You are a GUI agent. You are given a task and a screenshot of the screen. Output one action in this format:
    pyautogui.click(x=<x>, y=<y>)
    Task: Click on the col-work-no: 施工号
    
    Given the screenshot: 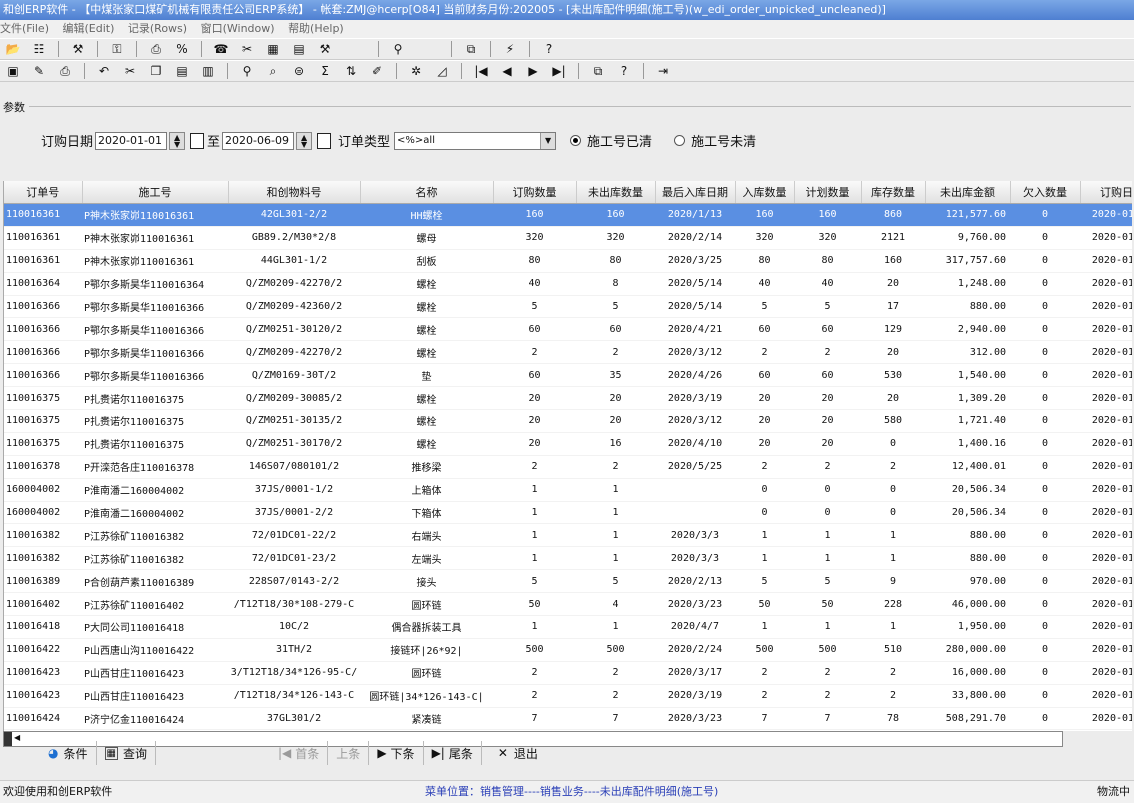 What is the action you would take?
    pyautogui.click(x=155, y=192)
    